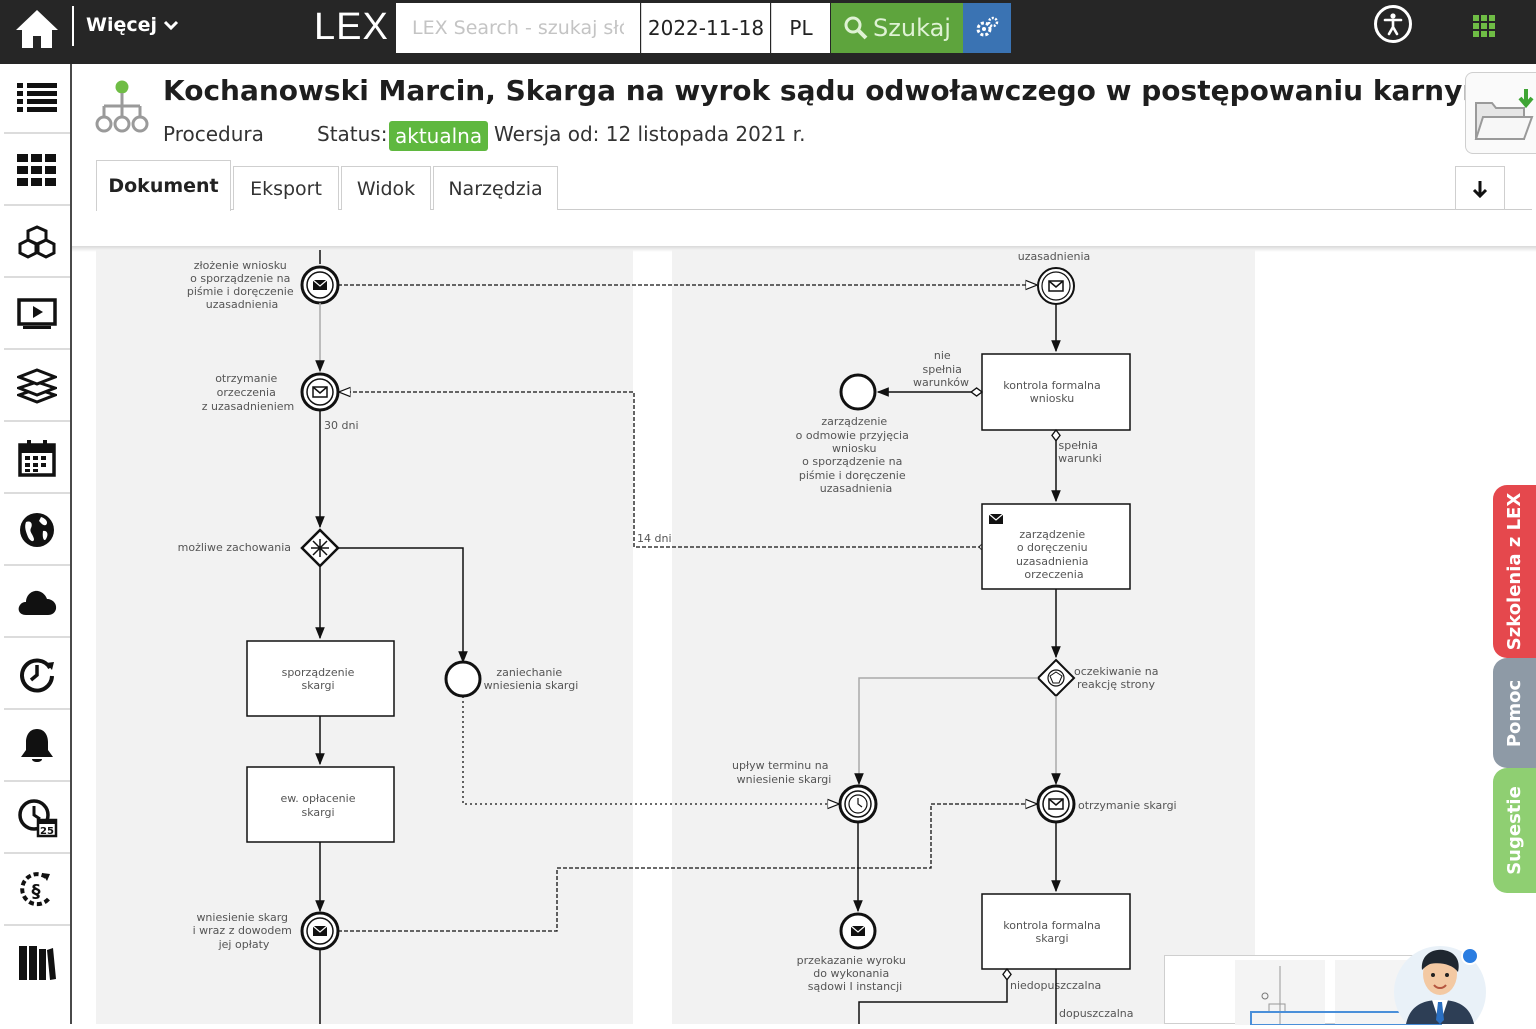 The width and height of the screenshot is (1536, 1029). Describe the element at coordinates (1118, 678) in the screenshot. I see `label-oczekiwanie: oczekiwanie na reakcję strony` at that location.